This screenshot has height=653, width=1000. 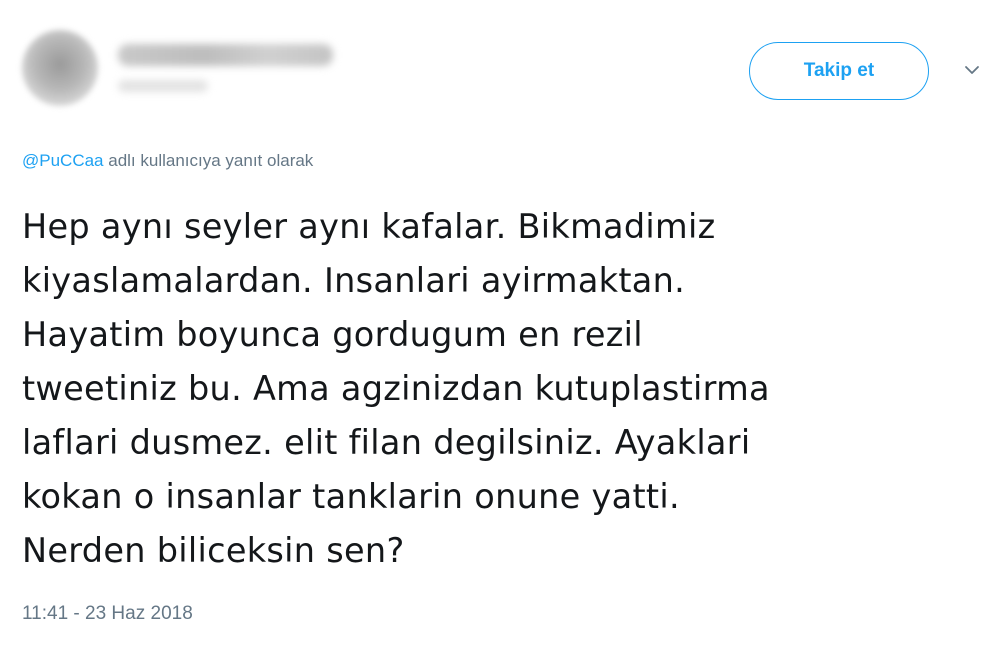 I want to click on tweet-text-line: Hep aynı seyler aynı kafalar. Bikmadimiz, so click(x=369, y=226).